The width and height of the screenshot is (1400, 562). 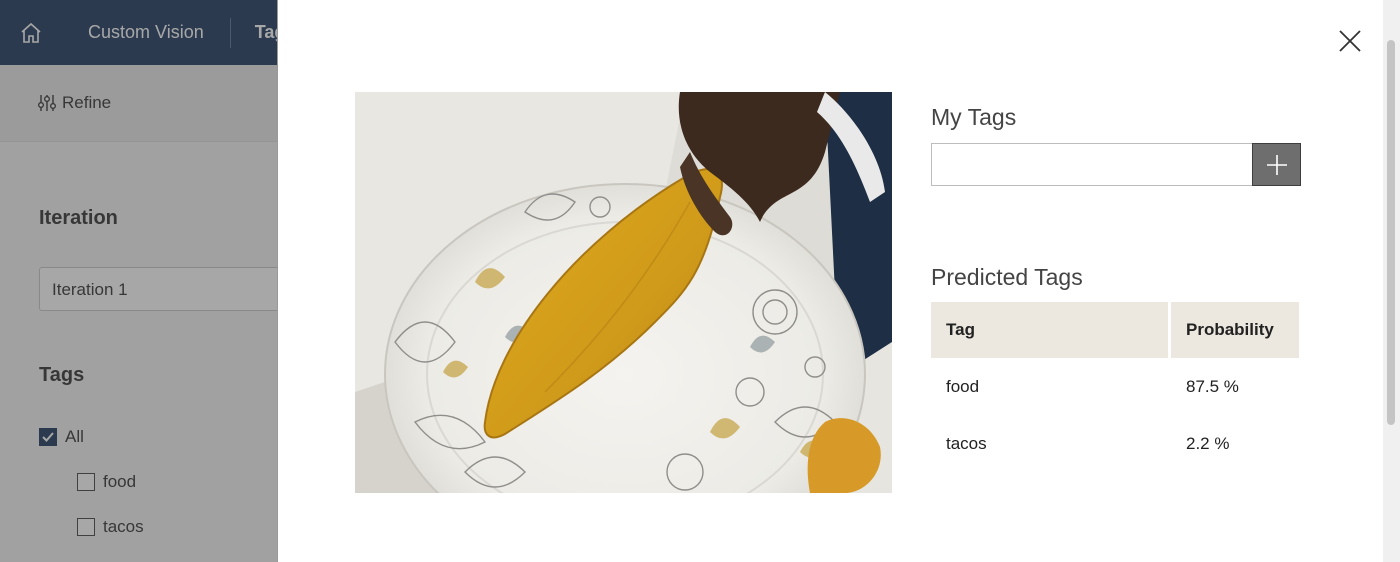 I want to click on column-header-probability: Probability, so click(x=1235, y=330).